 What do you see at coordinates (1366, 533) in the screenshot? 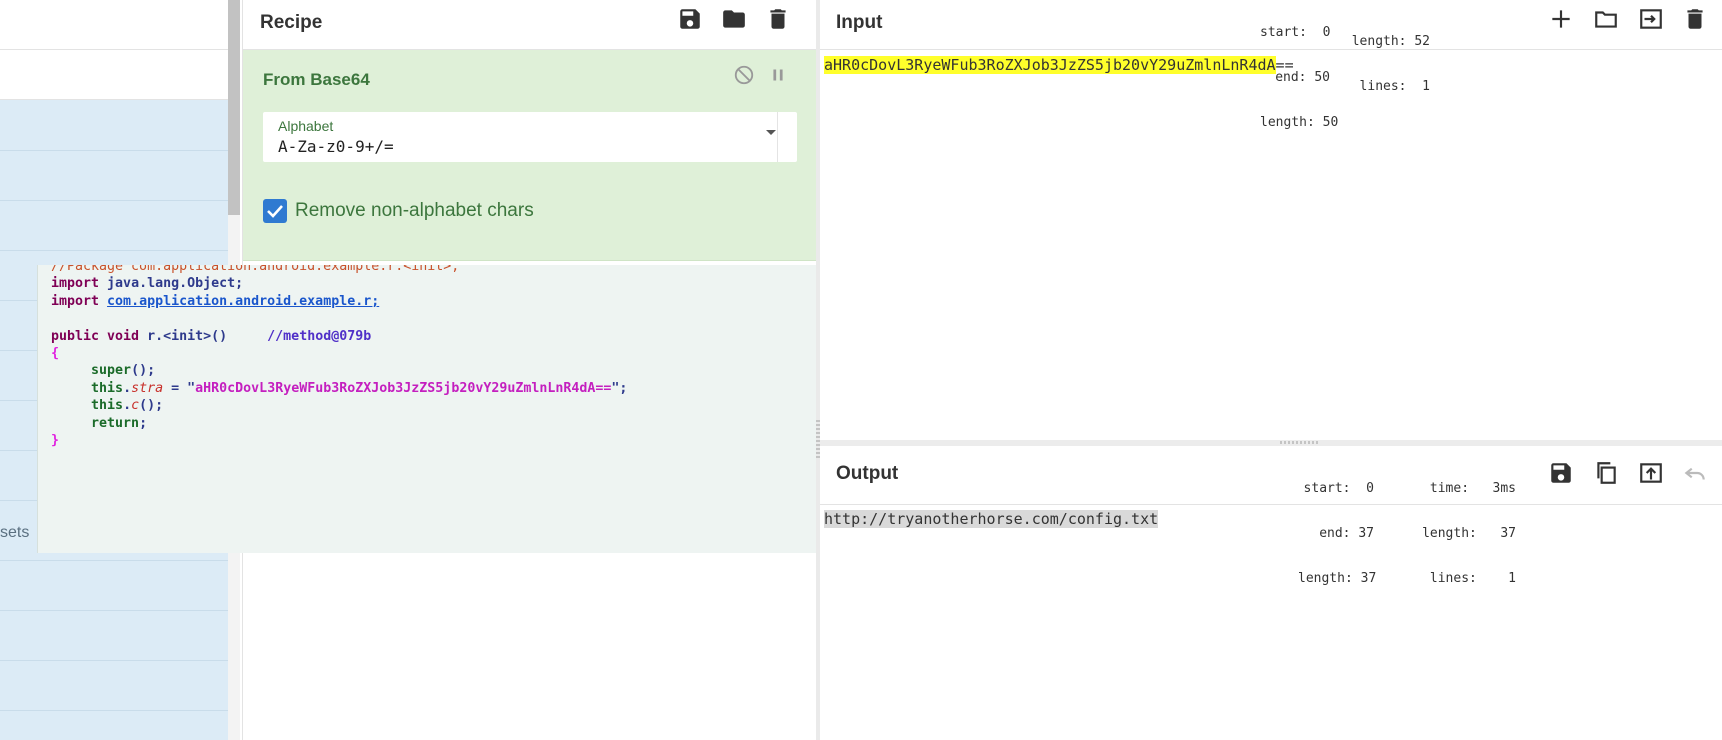
I see `stat-end: 37` at bounding box center [1366, 533].